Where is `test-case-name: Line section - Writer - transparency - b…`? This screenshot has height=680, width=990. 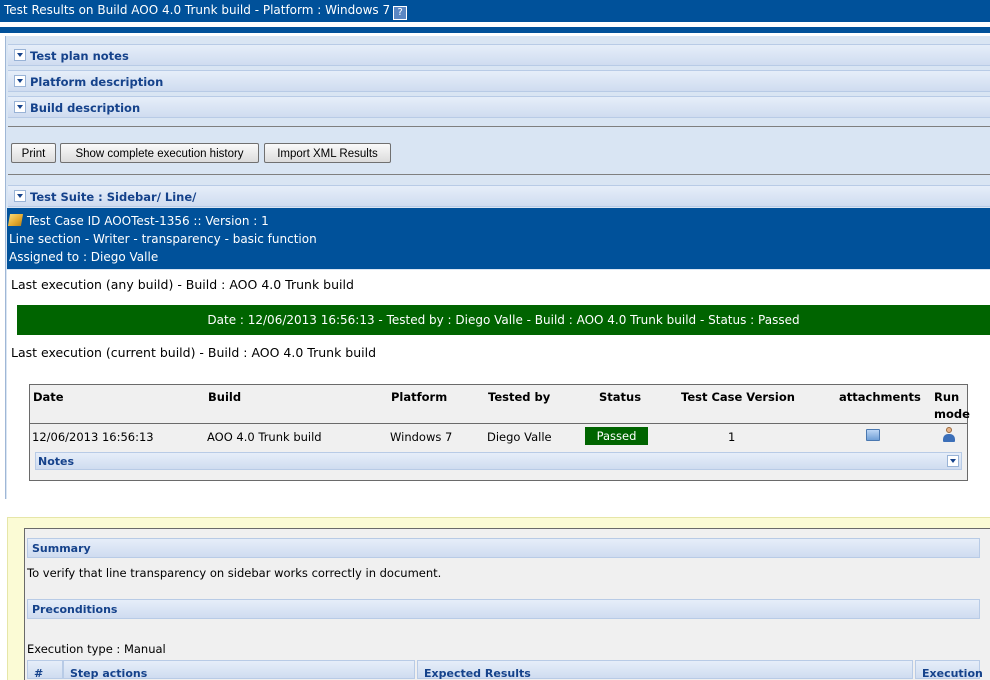 test-case-name: Line section - Writer - transparency - b… is located at coordinates (163, 239).